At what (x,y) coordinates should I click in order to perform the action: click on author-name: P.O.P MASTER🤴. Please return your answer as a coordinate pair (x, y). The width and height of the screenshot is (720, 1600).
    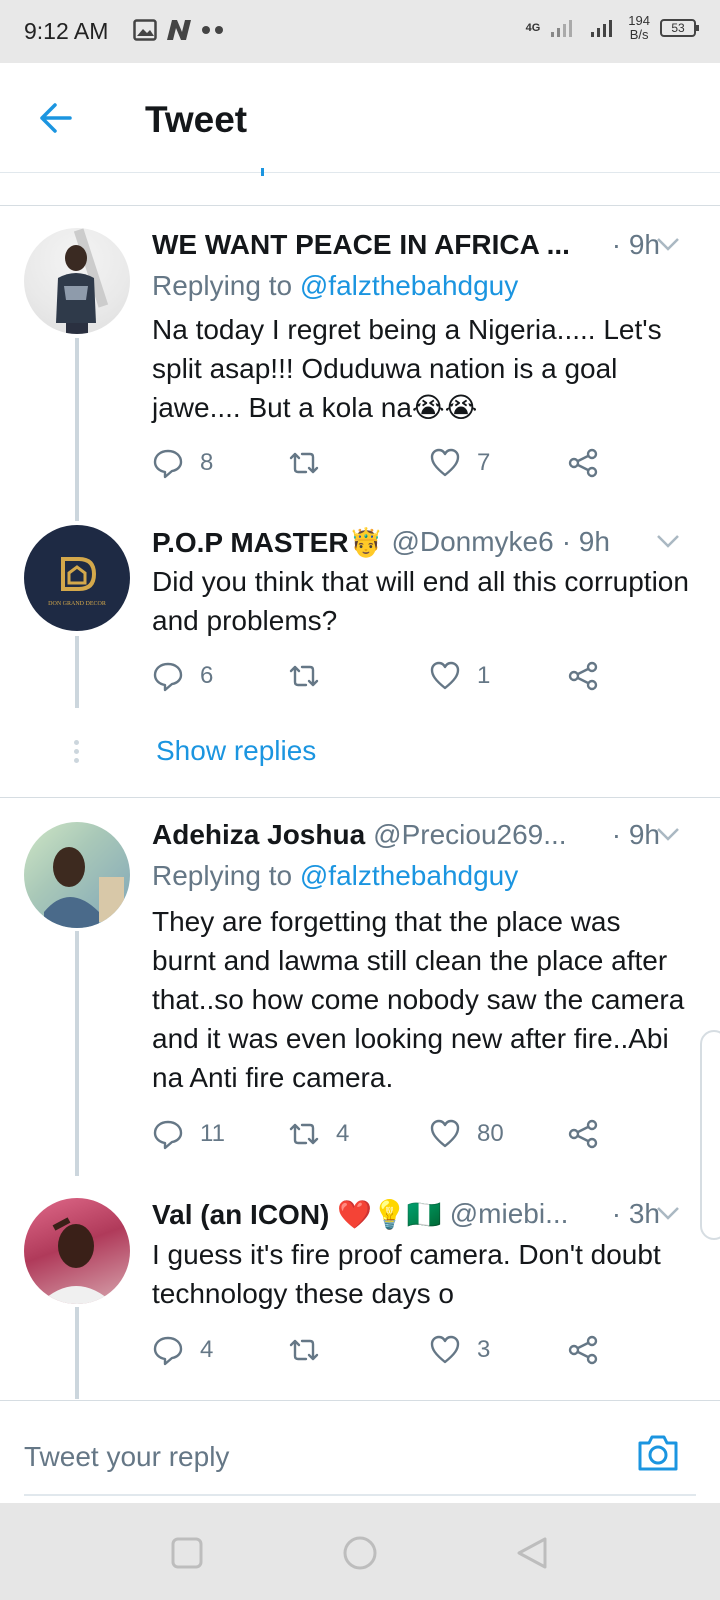
    Looking at the image, I should click on (267, 542).